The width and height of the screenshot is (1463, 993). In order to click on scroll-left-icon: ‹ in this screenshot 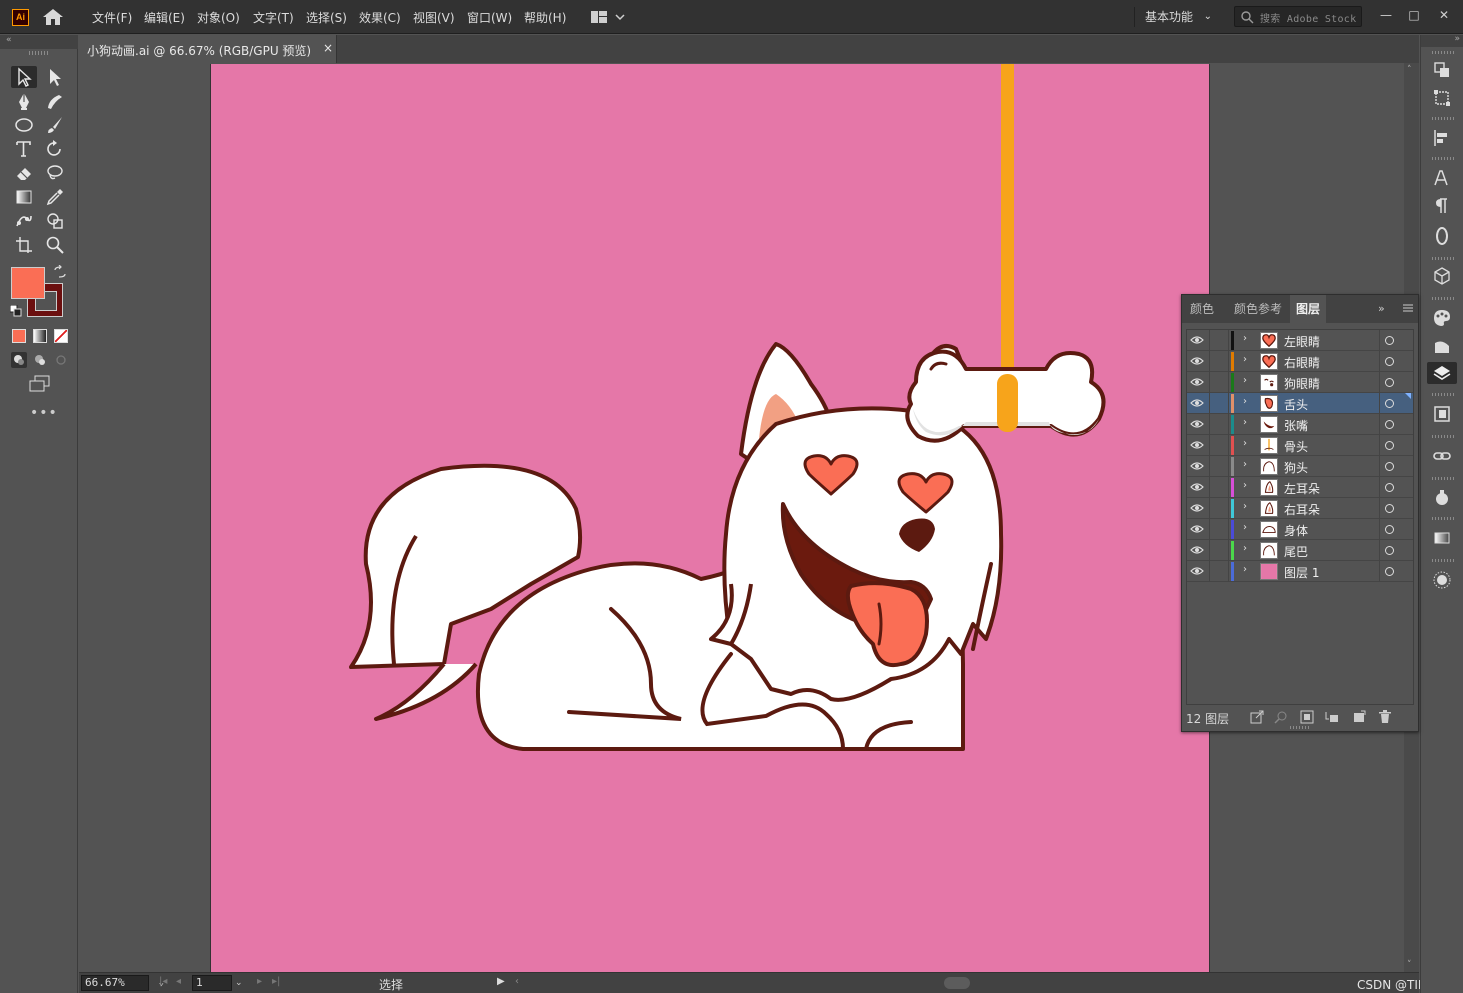, I will do `click(517, 981)`.